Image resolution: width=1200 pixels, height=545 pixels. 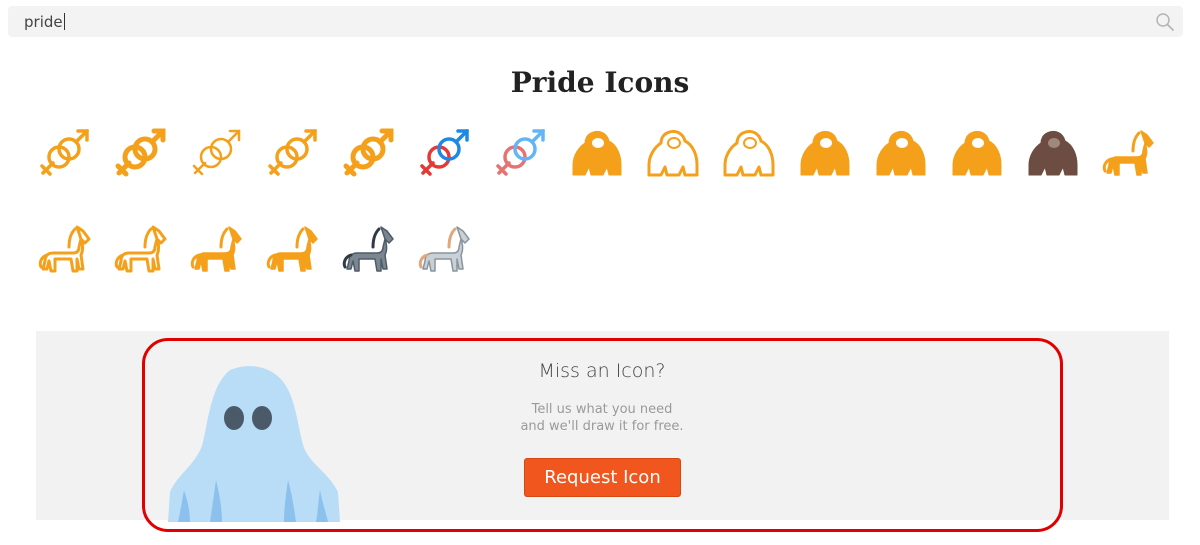 I want to click on horse-thin-icon, so click(x=141, y=249).